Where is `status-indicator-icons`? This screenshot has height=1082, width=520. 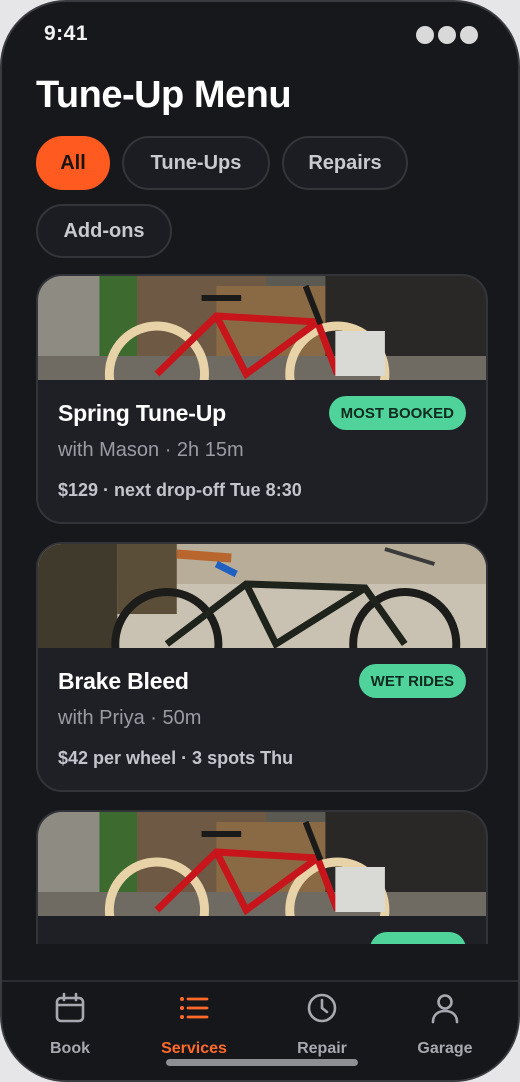 status-indicator-icons is located at coordinates (447, 35).